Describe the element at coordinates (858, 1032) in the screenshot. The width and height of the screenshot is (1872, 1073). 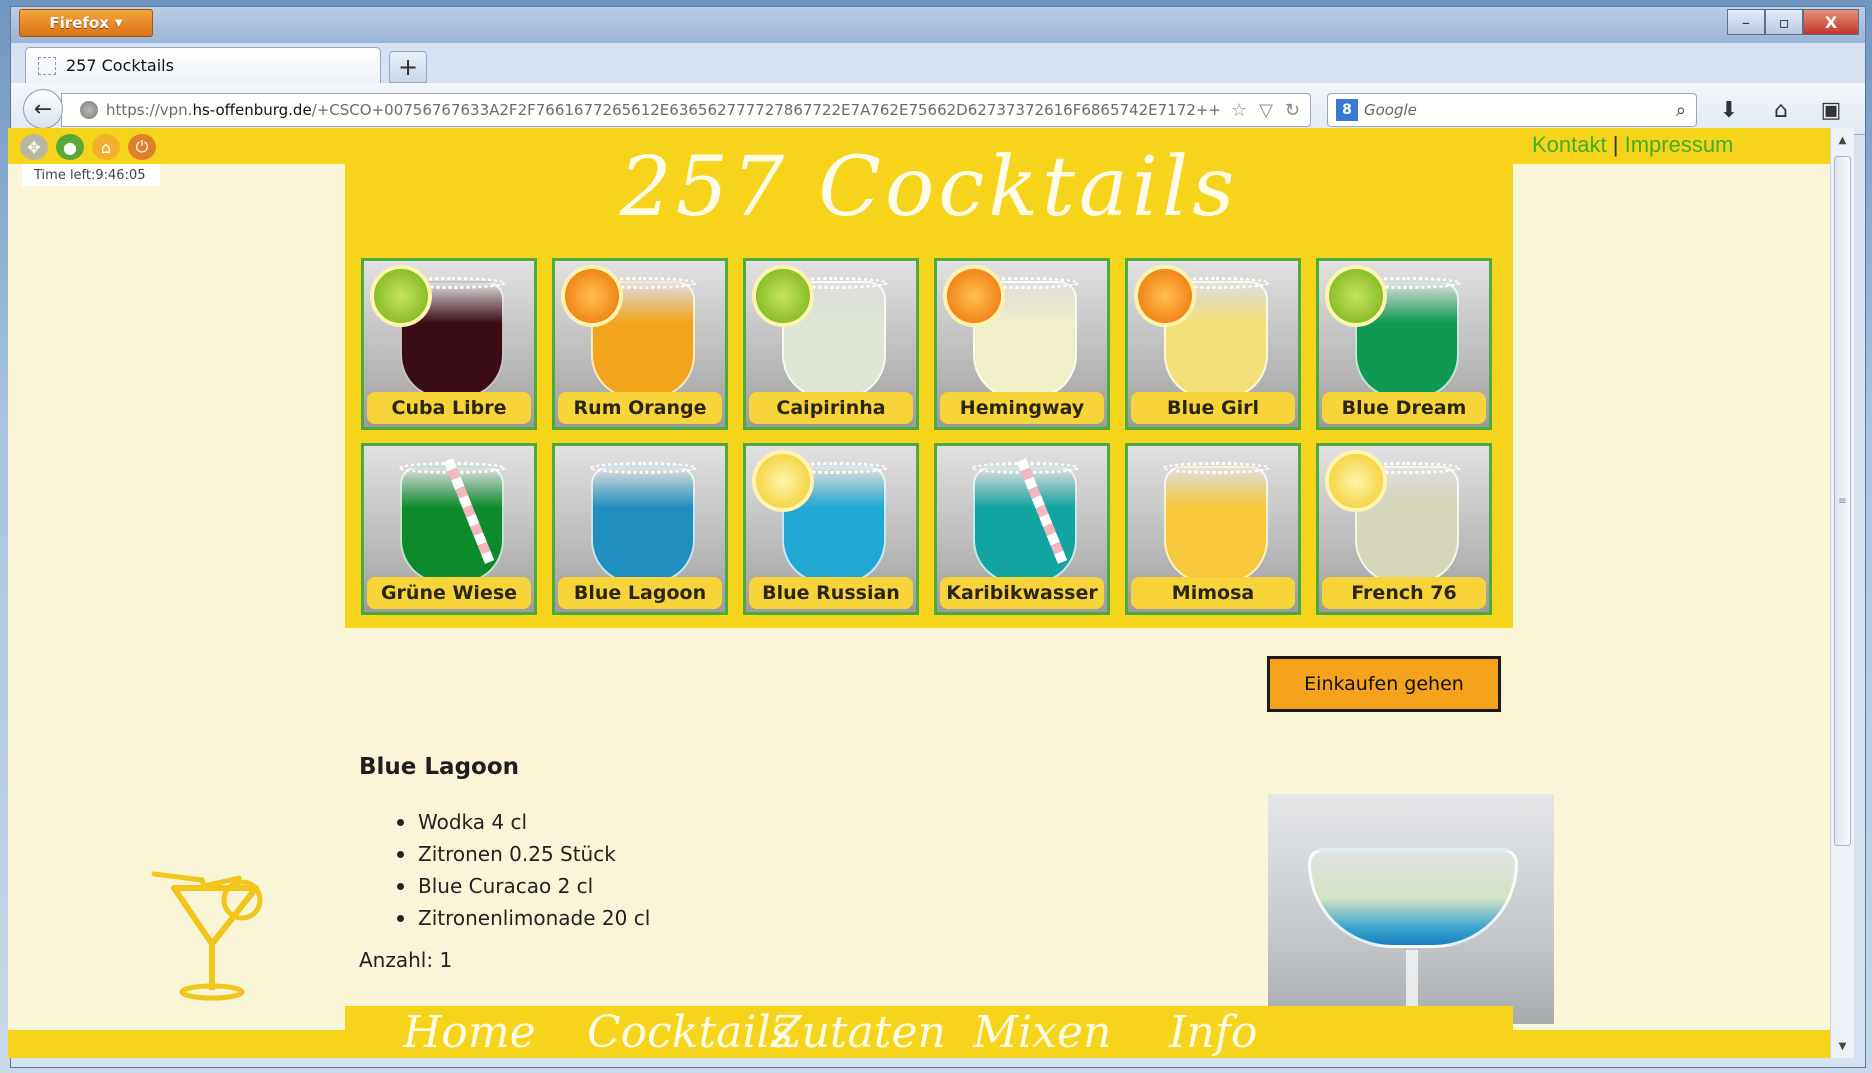
I see `nav-zutaten: Zutaten` at that location.